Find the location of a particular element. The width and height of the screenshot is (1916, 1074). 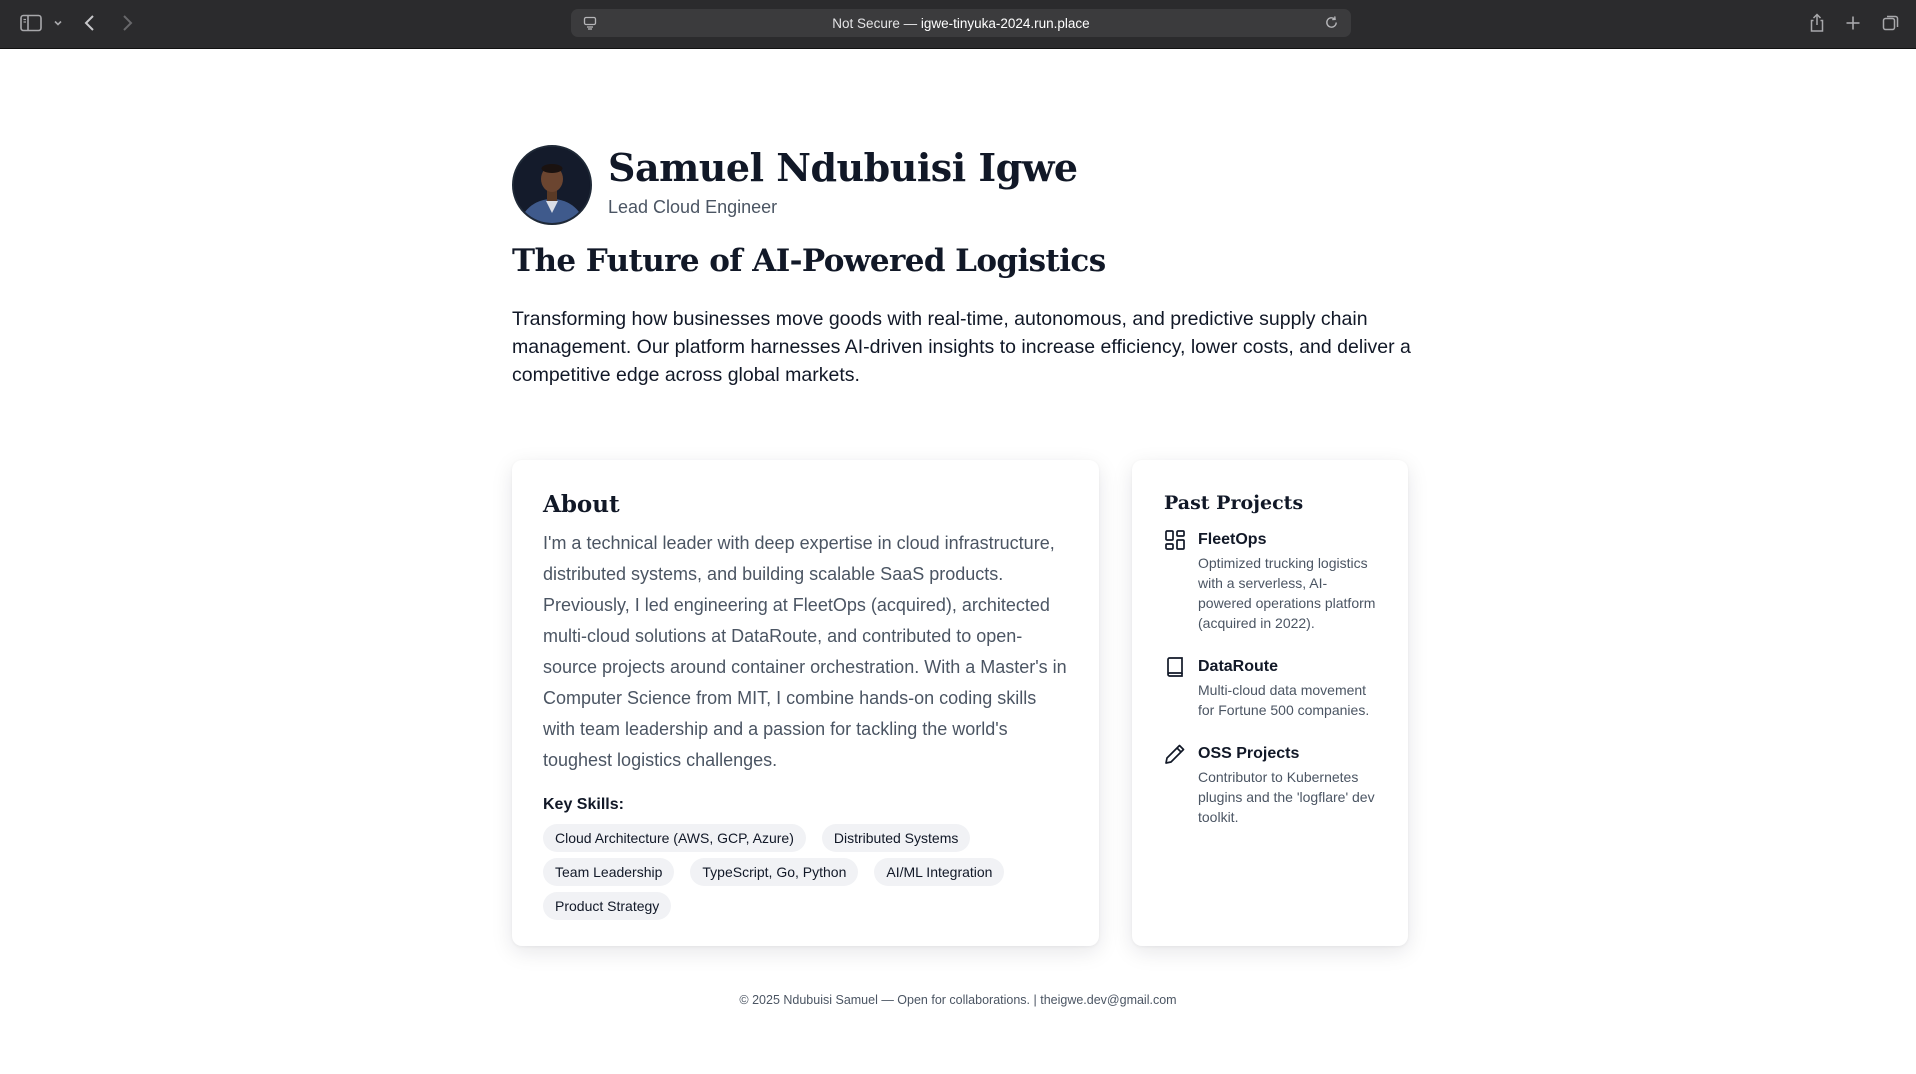

profile-header is located at coordinates (552, 185).